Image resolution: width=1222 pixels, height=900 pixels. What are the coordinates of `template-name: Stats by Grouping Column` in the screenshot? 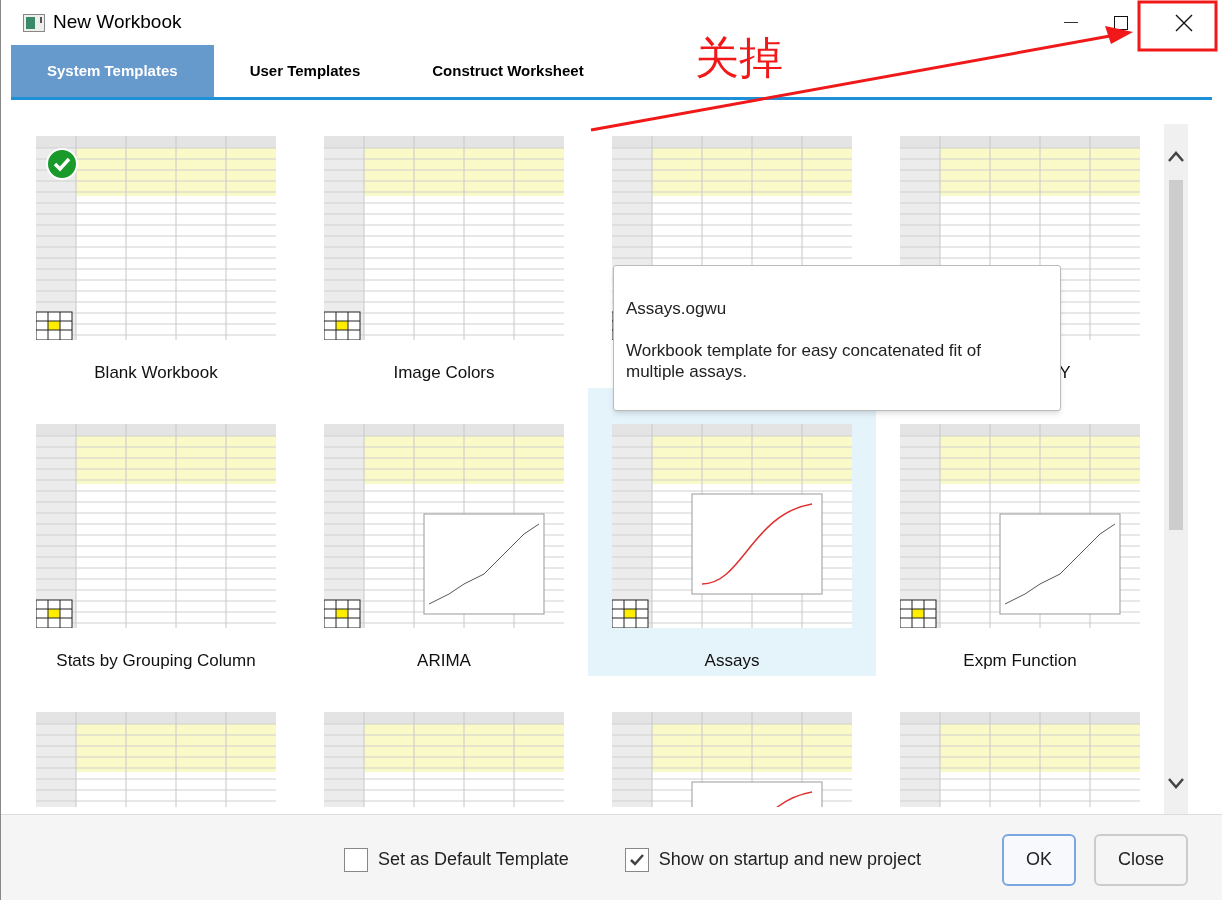 It's located at (156, 661).